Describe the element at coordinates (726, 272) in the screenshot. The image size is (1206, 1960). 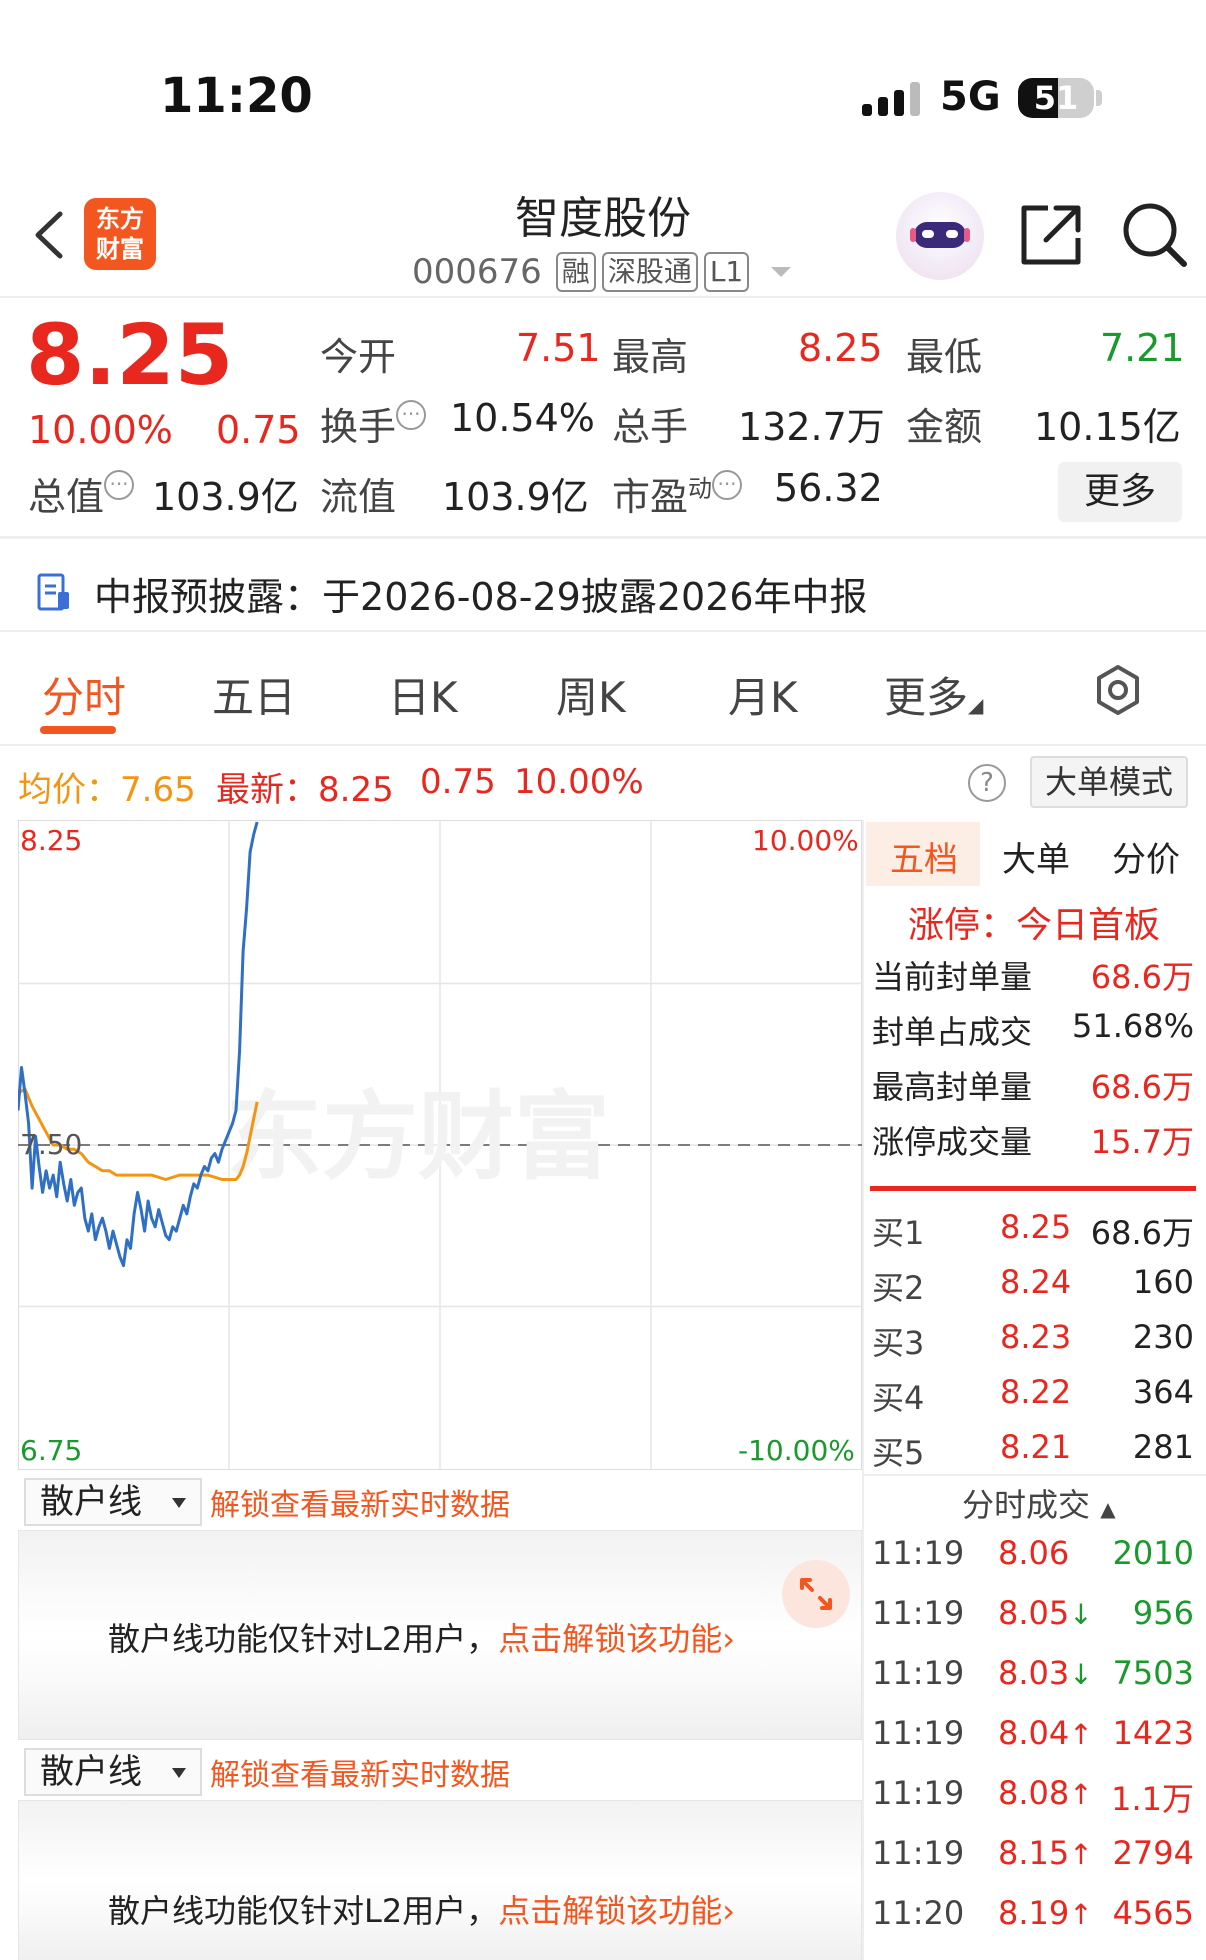
I see `tag-level: L1` at that location.